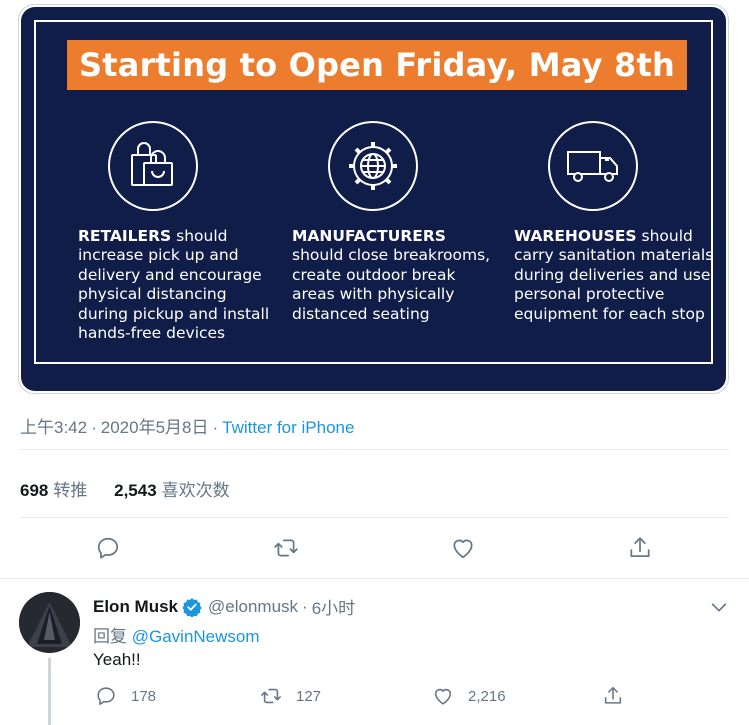  Describe the element at coordinates (125, 696) in the screenshot. I see `reply-button: 178` at that location.